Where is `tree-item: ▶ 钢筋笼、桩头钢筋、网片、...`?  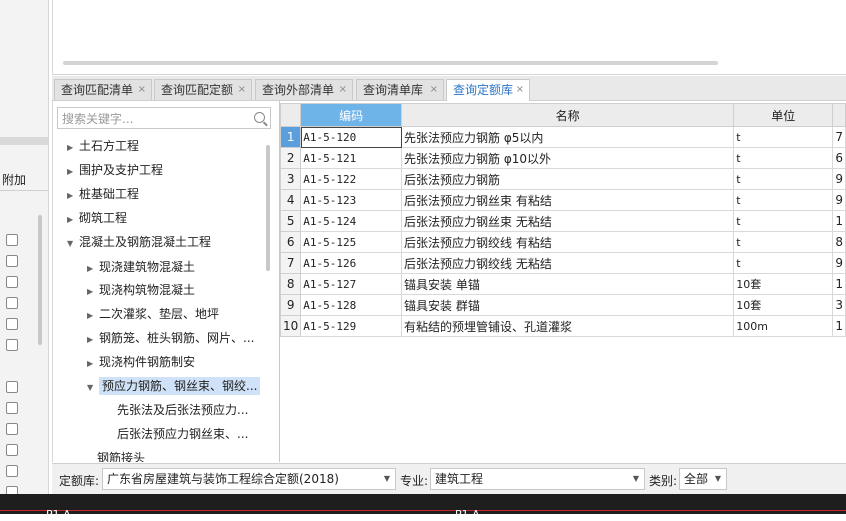 tree-item: ▶ 钢筋笼、桩头钢筋、网片、... is located at coordinates (170, 338).